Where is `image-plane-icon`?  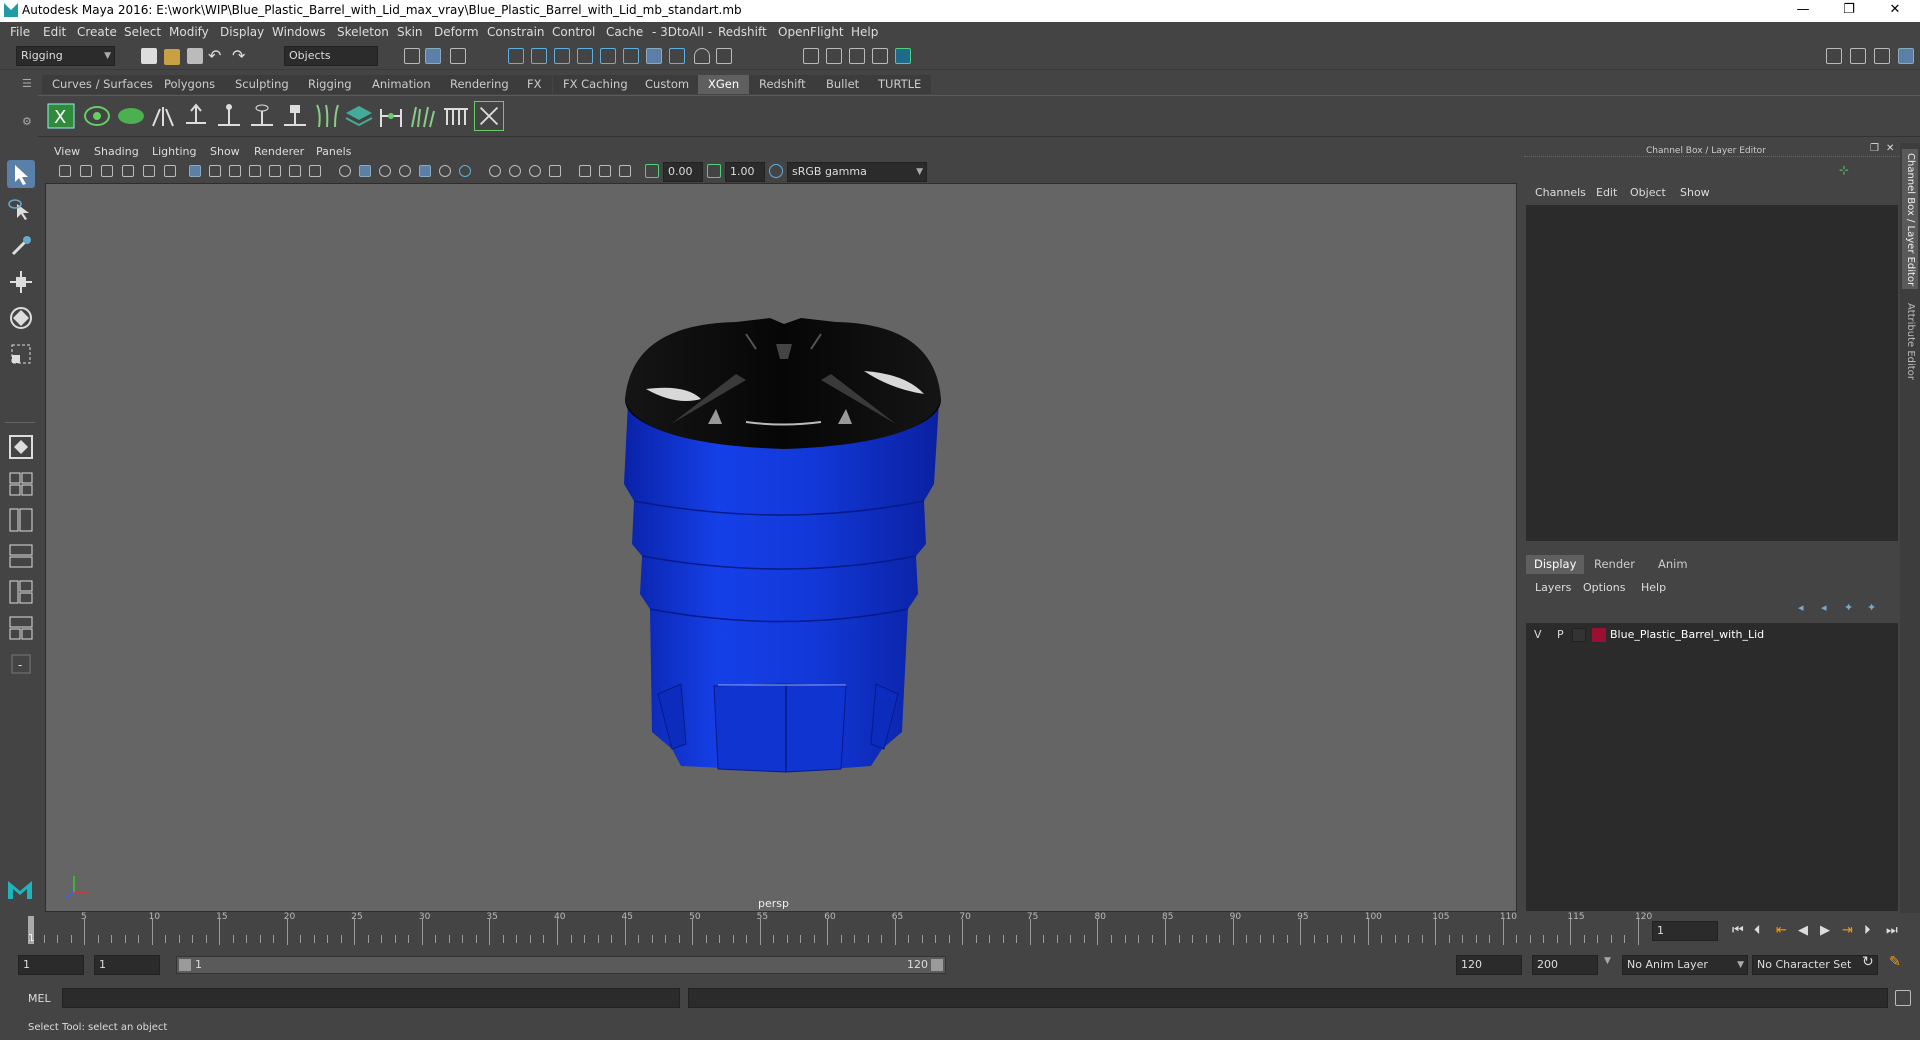 image-plane-icon is located at coordinates (128, 171).